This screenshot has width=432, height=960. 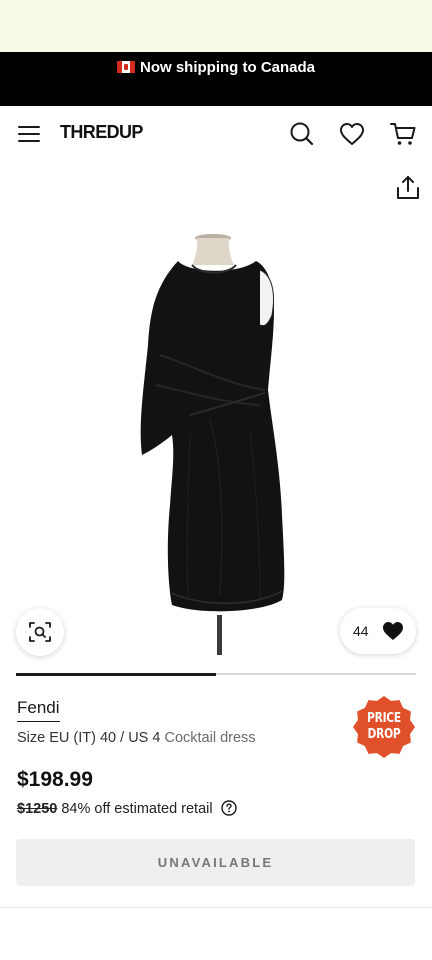 What do you see at coordinates (89, 738) in the screenshot?
I see `size-text: Size EU (IT) 40 / US 4` at bounding box center [89, 738].